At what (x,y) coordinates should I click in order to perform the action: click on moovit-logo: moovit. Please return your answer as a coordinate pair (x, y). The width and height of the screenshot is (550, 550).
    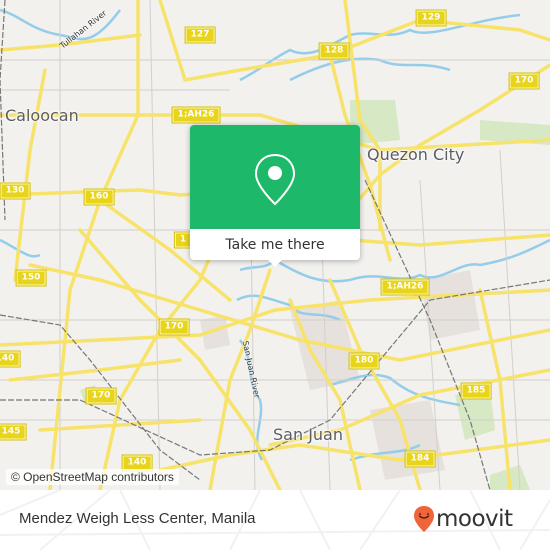
    Looking at the image, I should click on (463, 519).